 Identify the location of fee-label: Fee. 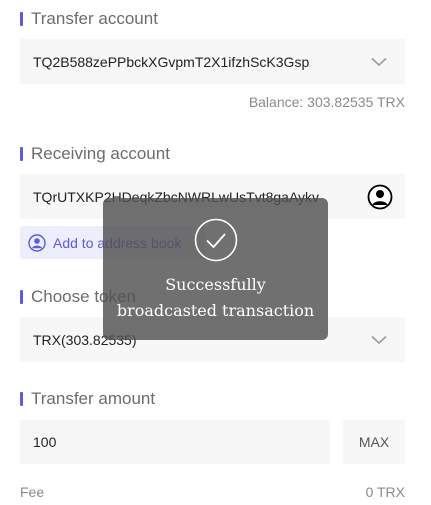
(32, 492).